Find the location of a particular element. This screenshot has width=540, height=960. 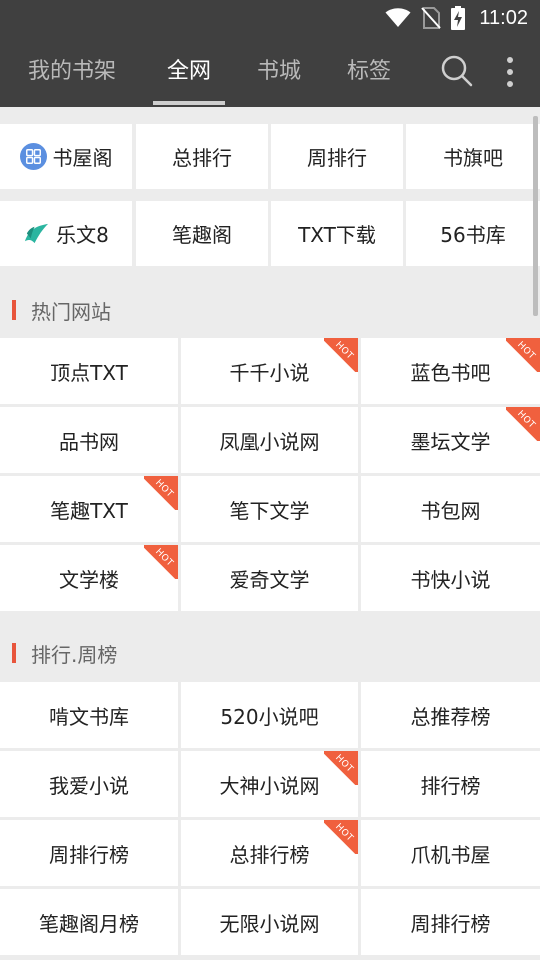

site-label: 笔趣阁月榜 is located at coordinates (89, 923).